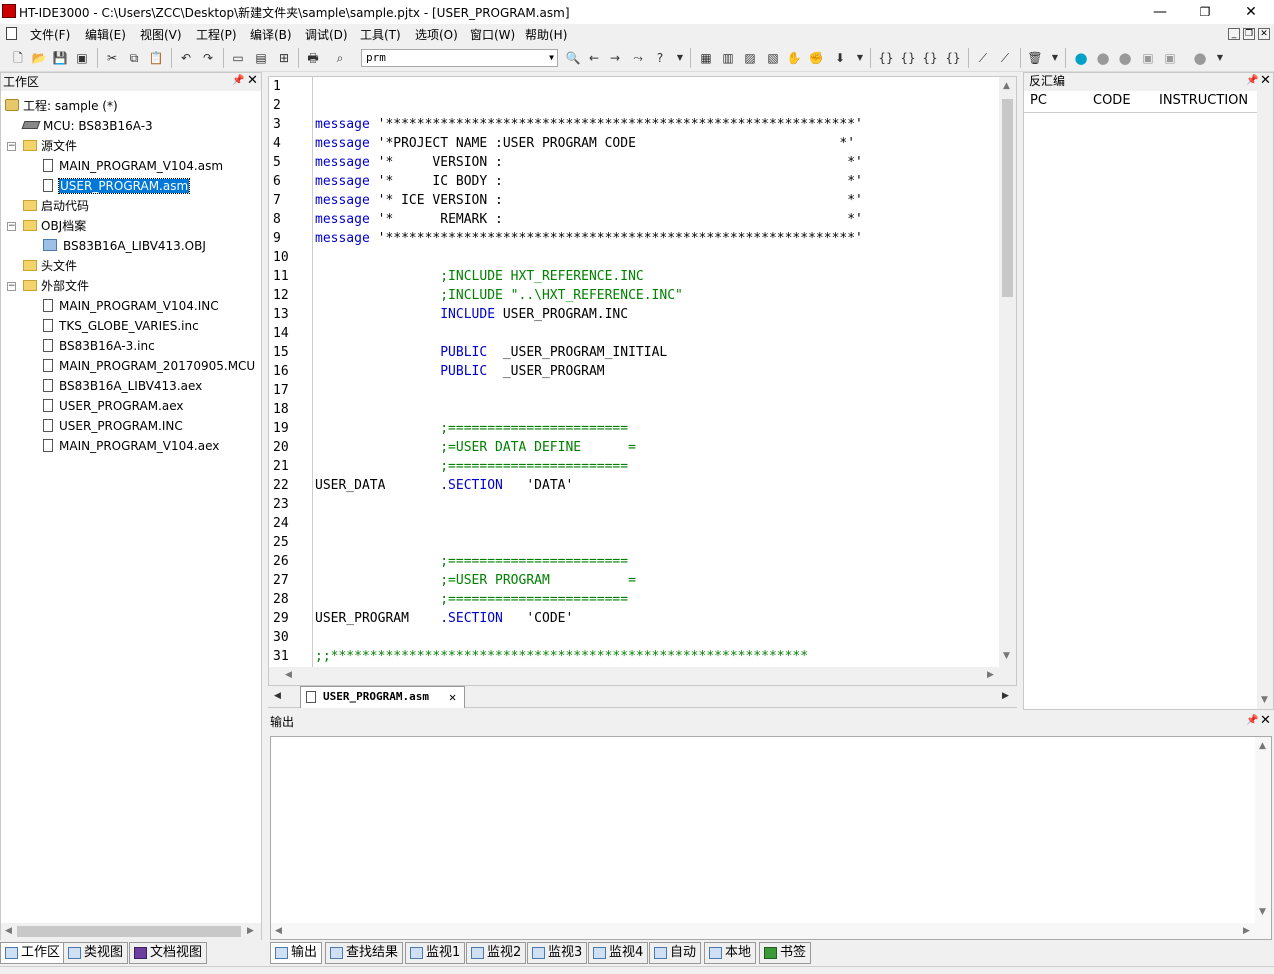  I want to click on tab-watch1: 监视1, so click(435, 953).